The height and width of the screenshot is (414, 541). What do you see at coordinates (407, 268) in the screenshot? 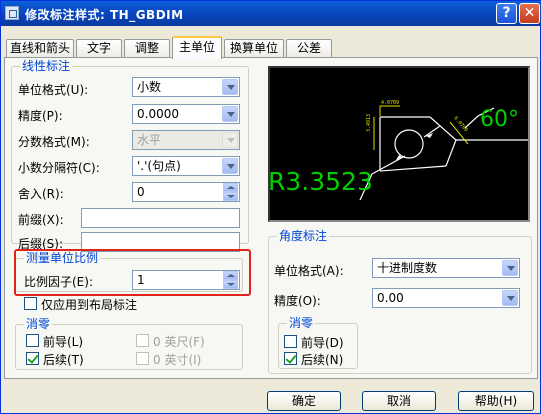
I see `angular-unit-format-value: 十进制度数` at bounding box center [407, 268].